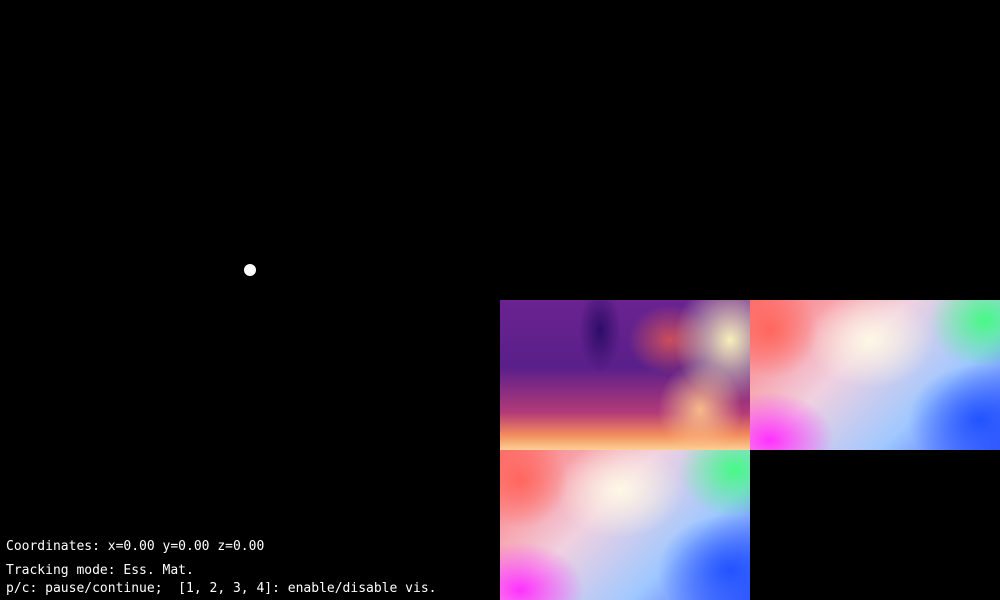 The image size is (1000, 600). I want to click on optical-flow-view, so click(875, 375).